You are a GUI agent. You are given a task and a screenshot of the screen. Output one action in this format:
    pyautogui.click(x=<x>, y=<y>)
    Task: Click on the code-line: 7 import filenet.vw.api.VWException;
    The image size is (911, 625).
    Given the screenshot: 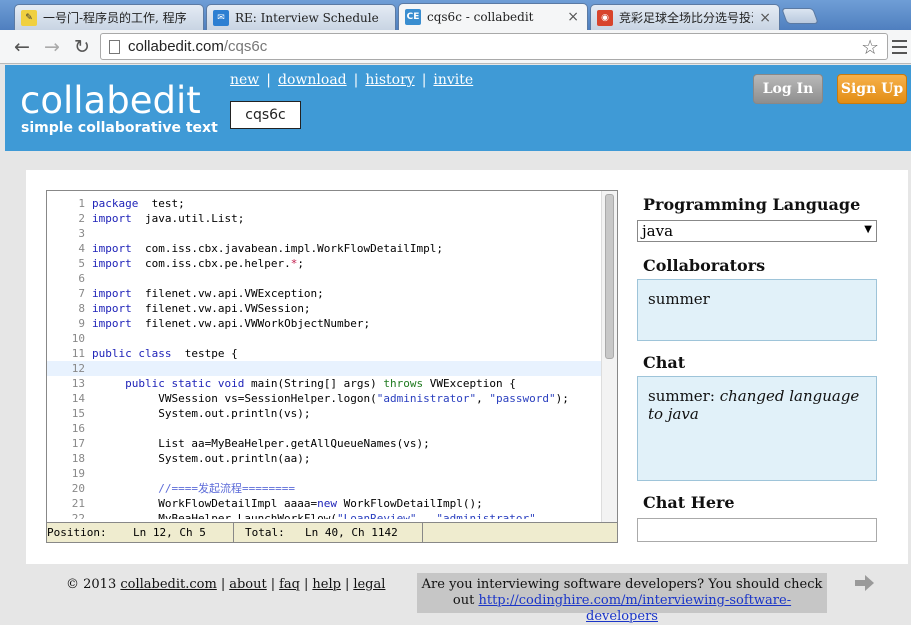 What is the action you would take?
    pyautogui.click(x=324, y=293)
    